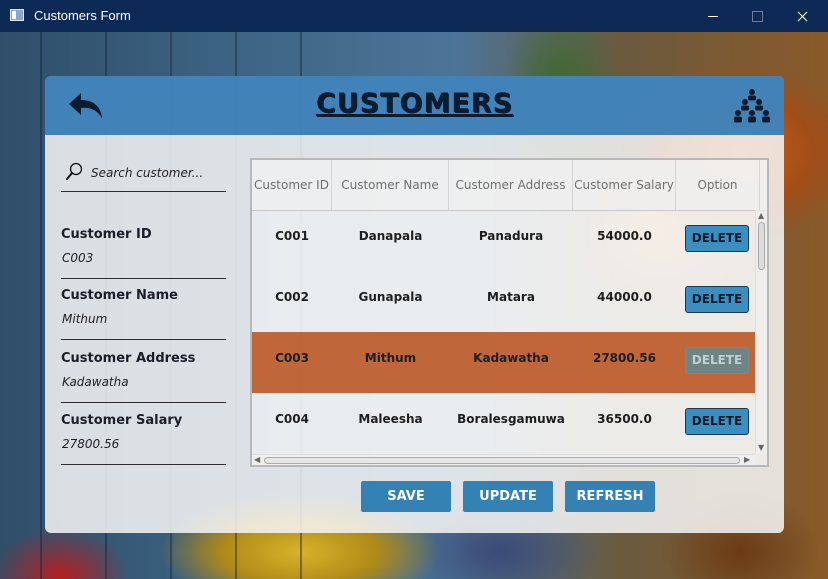 The image size is (828, 579). What do you see at coordinates (624, 358) in the screenshot?
I see `cell-salary: 27800.56` at bounding box center [624, 358].